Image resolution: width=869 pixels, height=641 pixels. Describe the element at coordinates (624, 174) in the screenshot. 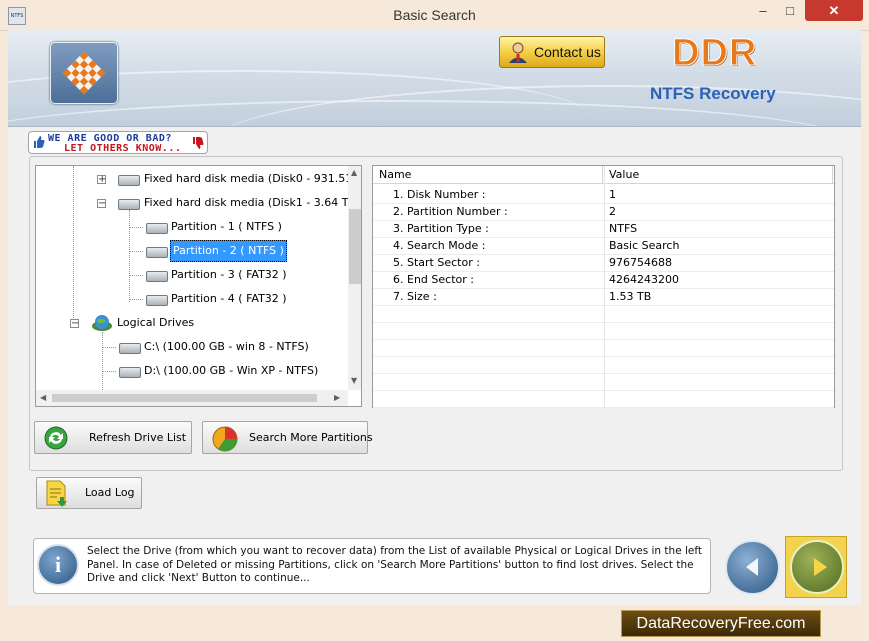

I see `column-header-value: Value` at that location.